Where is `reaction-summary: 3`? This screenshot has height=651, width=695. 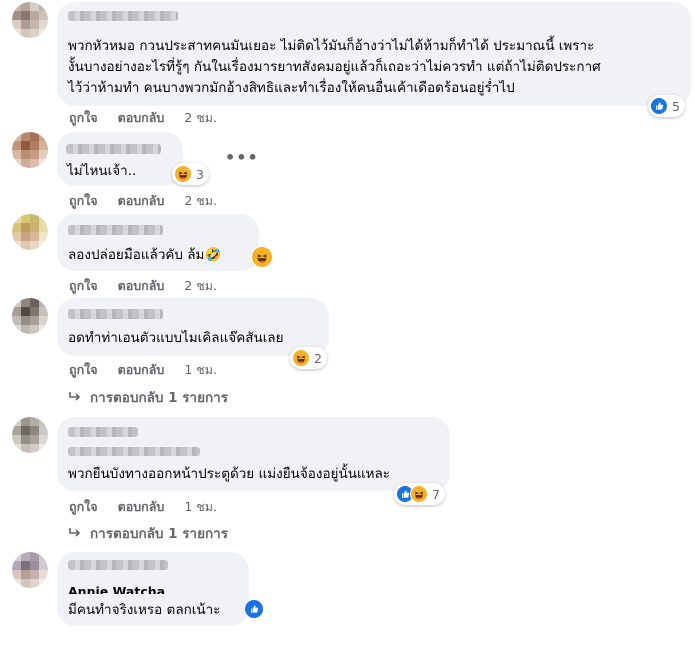
reaction-summary: 3 is located at coordinates (190, 174).